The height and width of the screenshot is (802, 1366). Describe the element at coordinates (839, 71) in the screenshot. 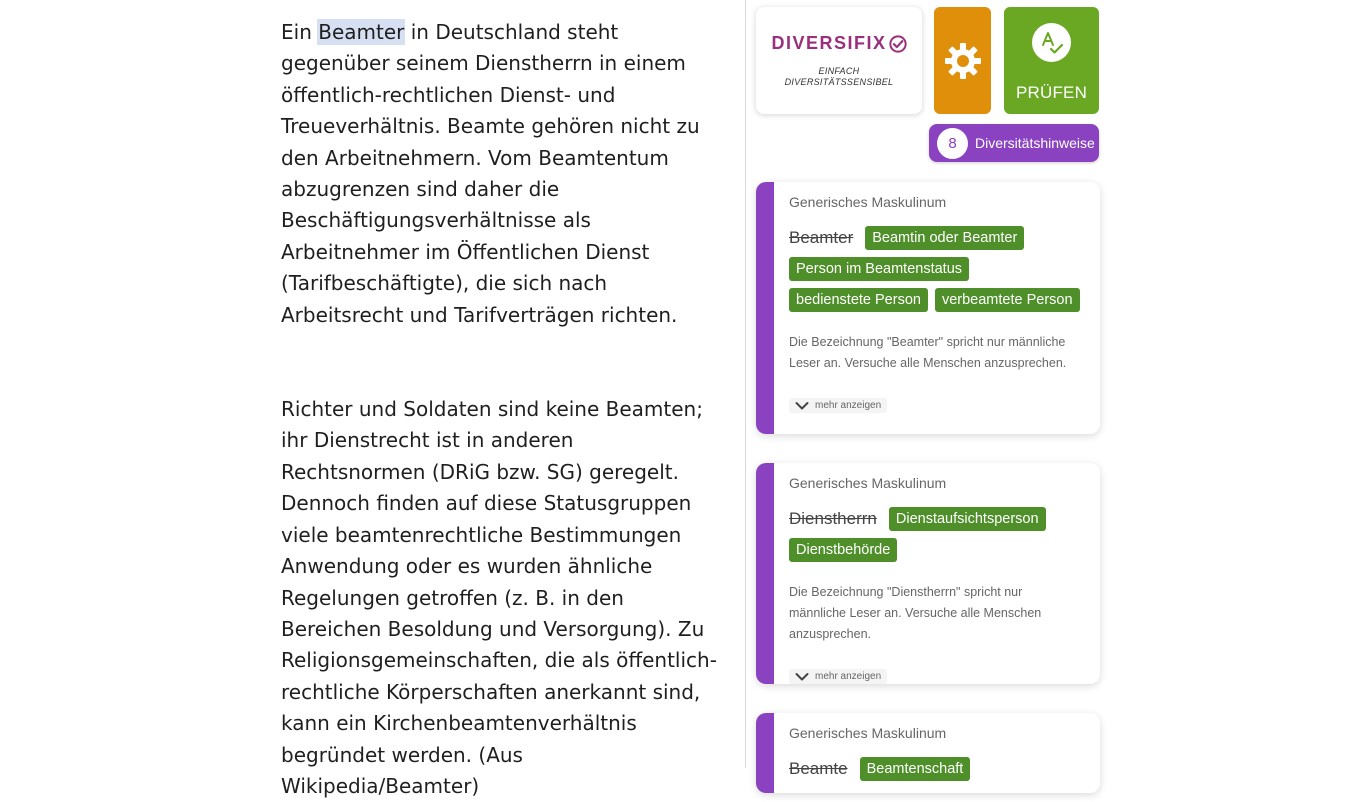

I see `tagline-line-1: EINFACH` at that location.